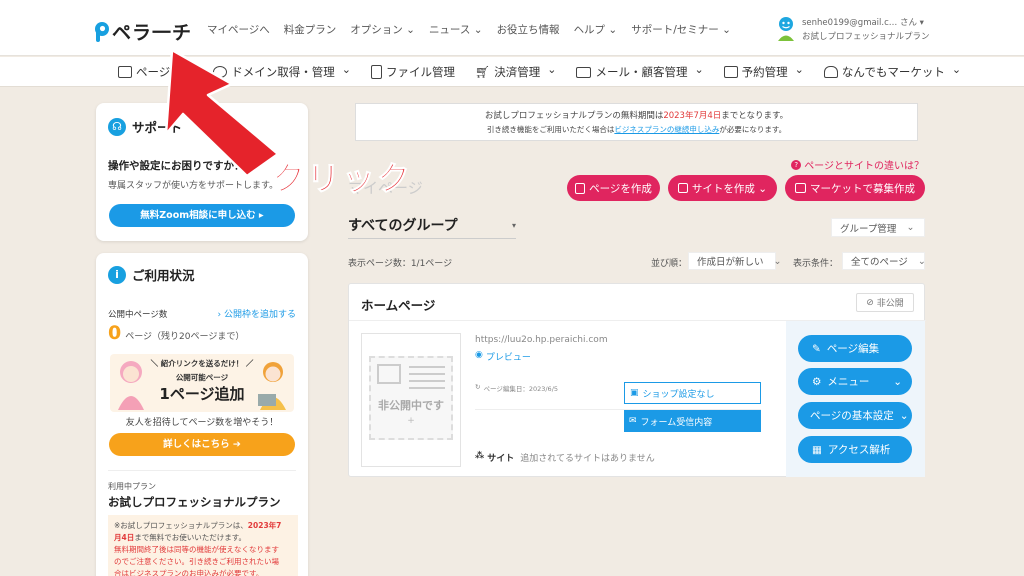  Describe the element at coordinates (565, 457) in the screenshot. I see `site-row: ⁂ サイト 追加されてるサイトはありません` at that location.